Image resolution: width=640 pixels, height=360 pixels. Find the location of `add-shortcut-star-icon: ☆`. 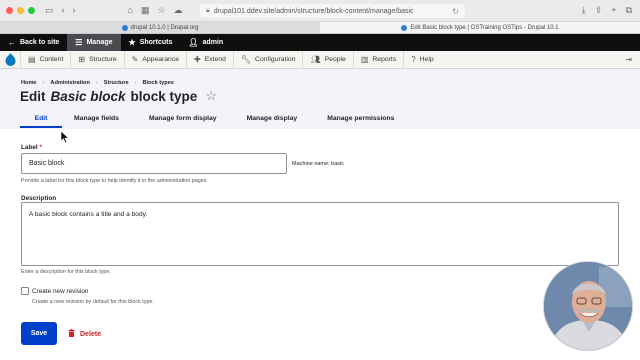

add-shortcut-star-icon: ☆ is located at coordinates (211, 96).